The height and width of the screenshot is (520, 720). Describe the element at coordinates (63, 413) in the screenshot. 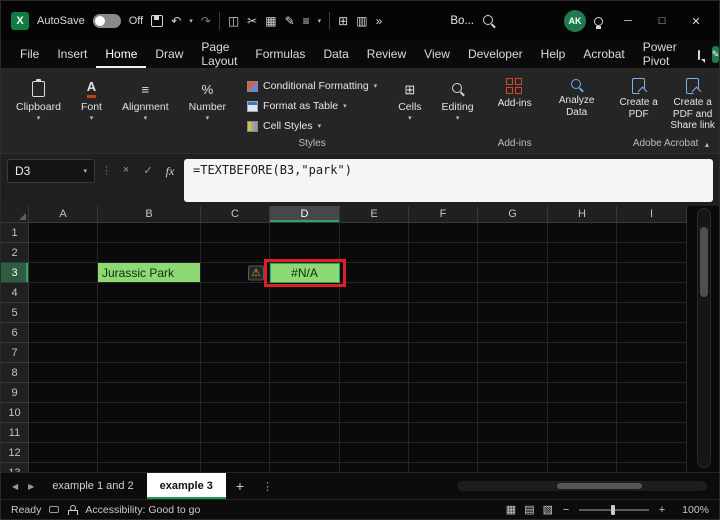

I see `cell-A10` at that location.